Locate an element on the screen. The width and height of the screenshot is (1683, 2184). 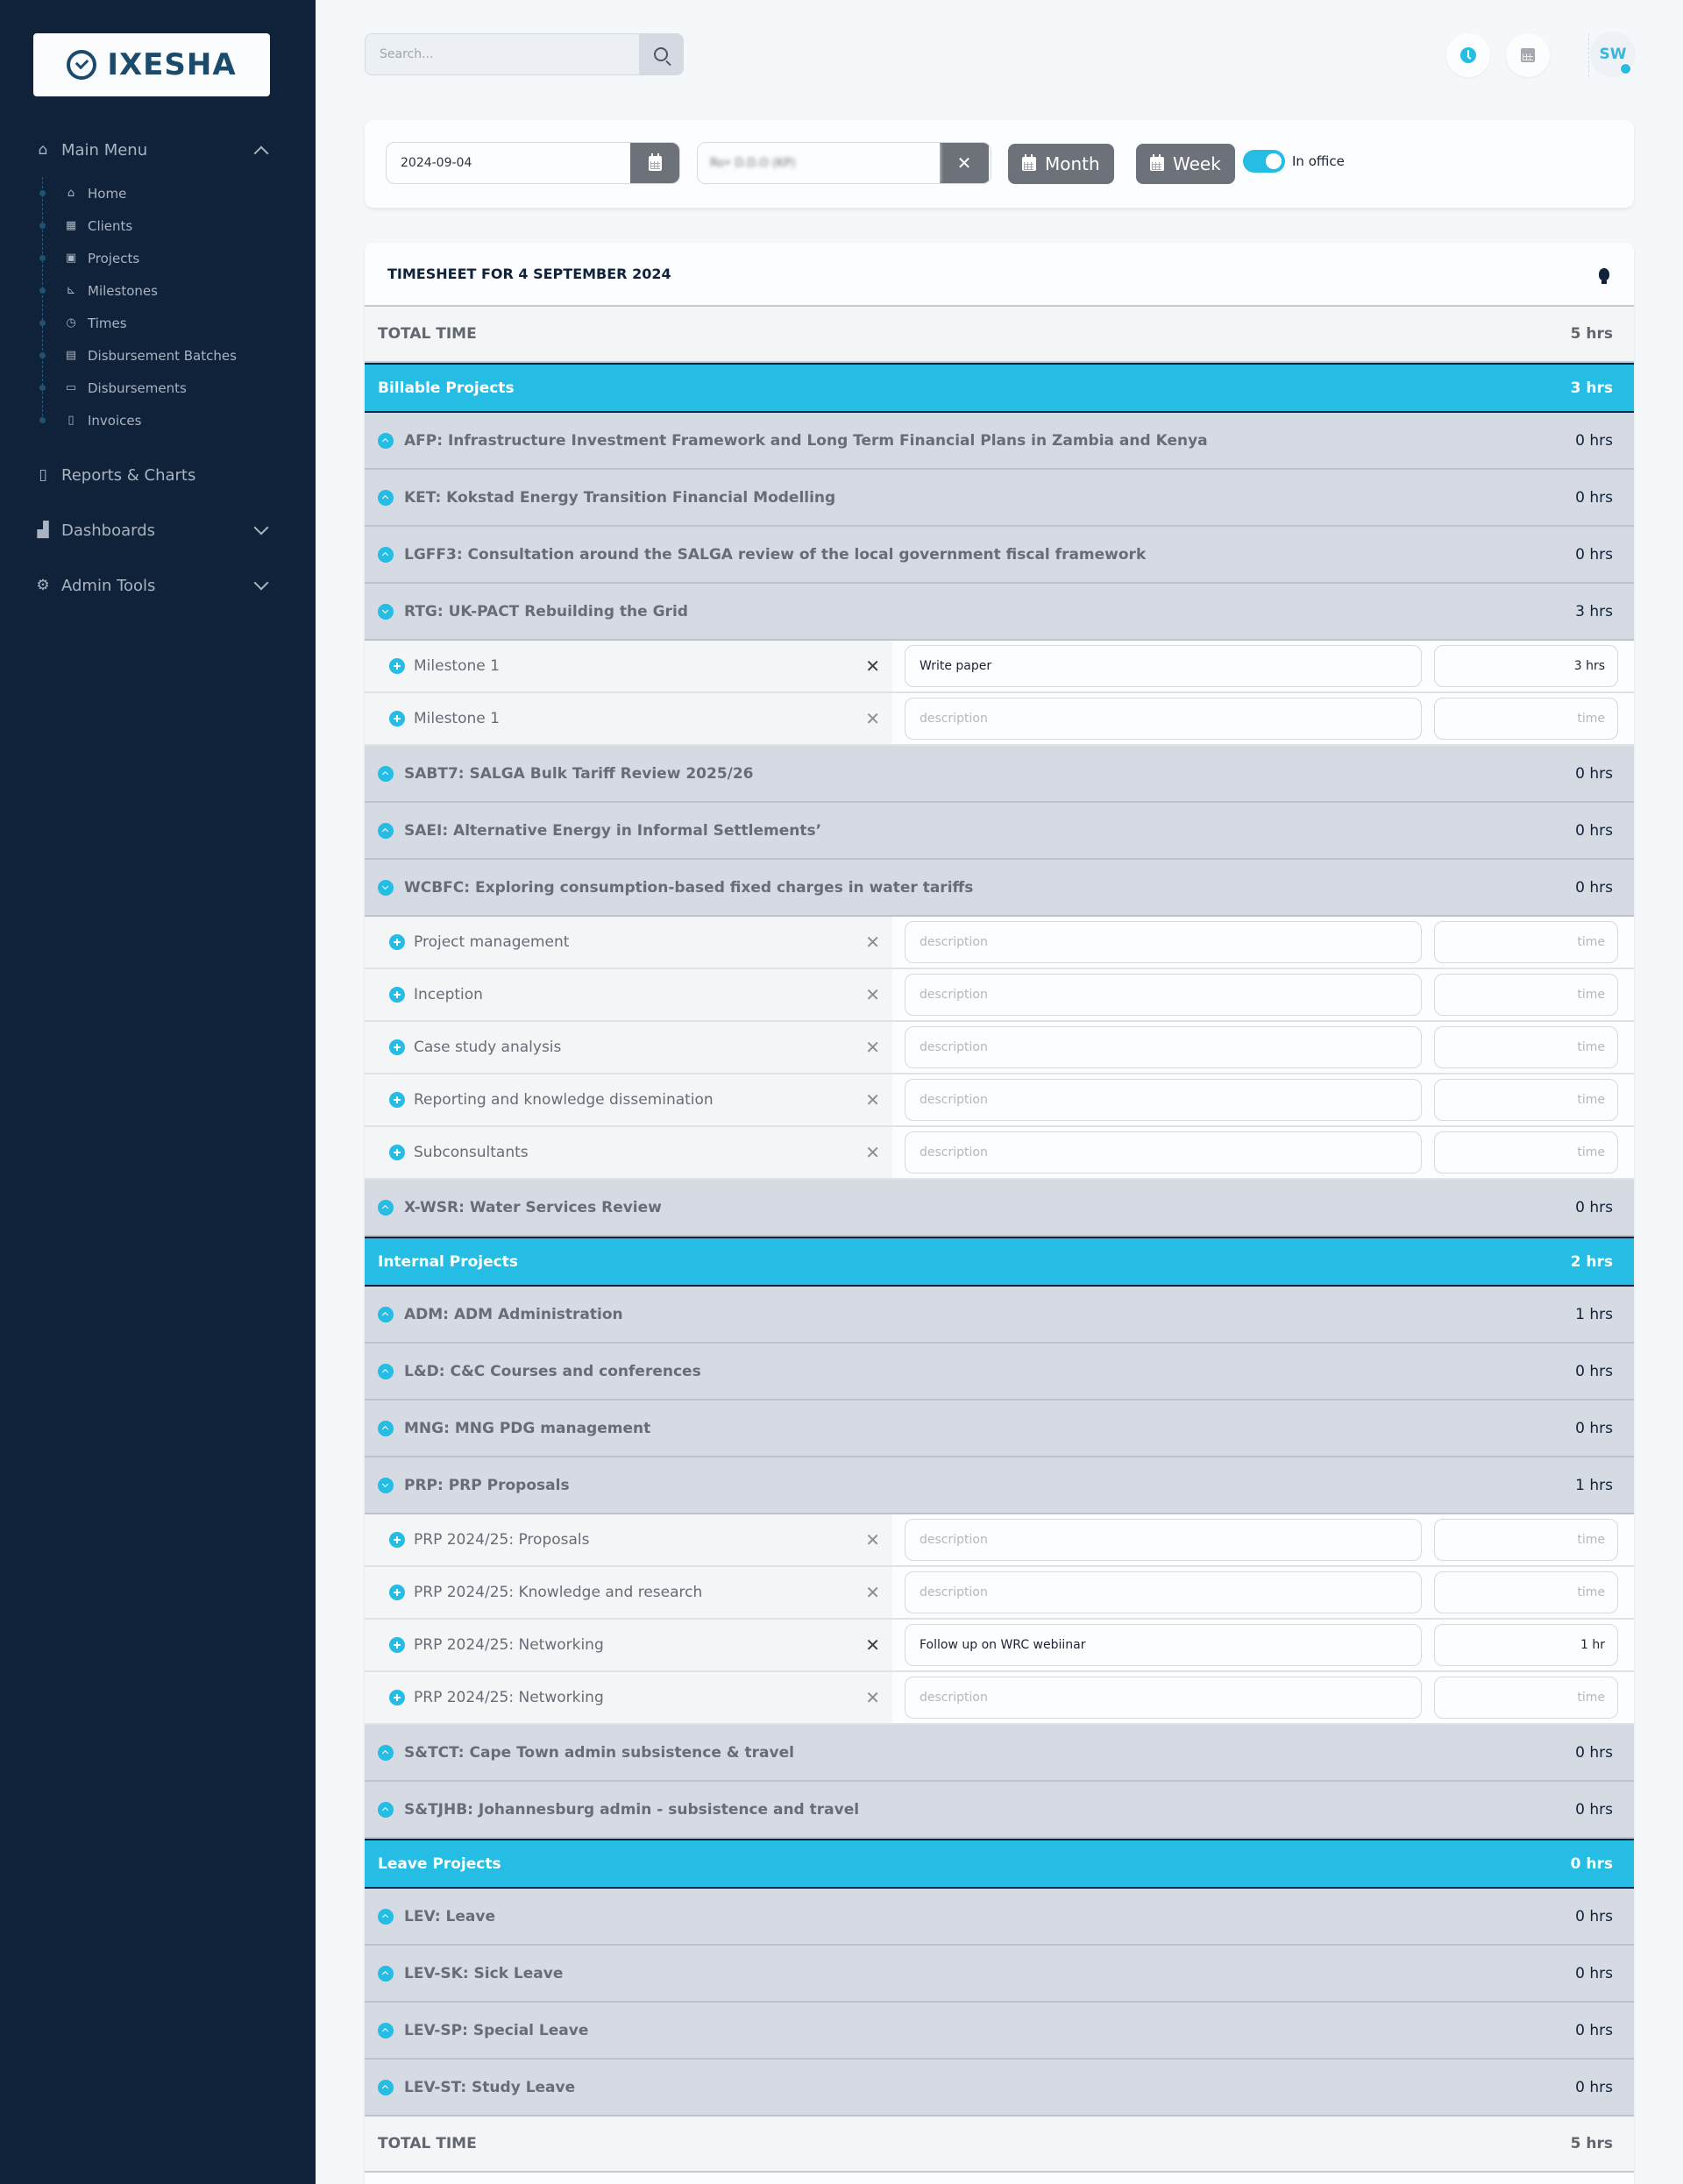
project-row: LEV: Leave 0 hrs is located at coordinates (999, 1917).